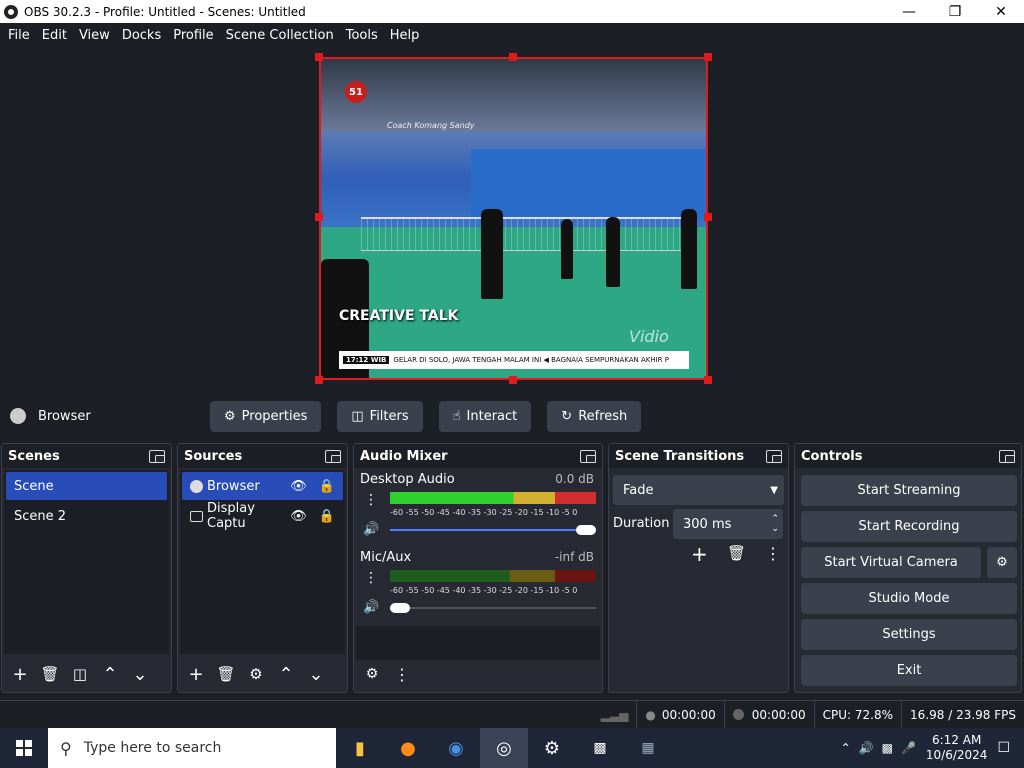 The height and width of the screenshot is (768, 1024). What do you see at coordinates (574, 557) in the screenshot?
I see `channel-db: -inf dB` at bounding box center [574, 557].